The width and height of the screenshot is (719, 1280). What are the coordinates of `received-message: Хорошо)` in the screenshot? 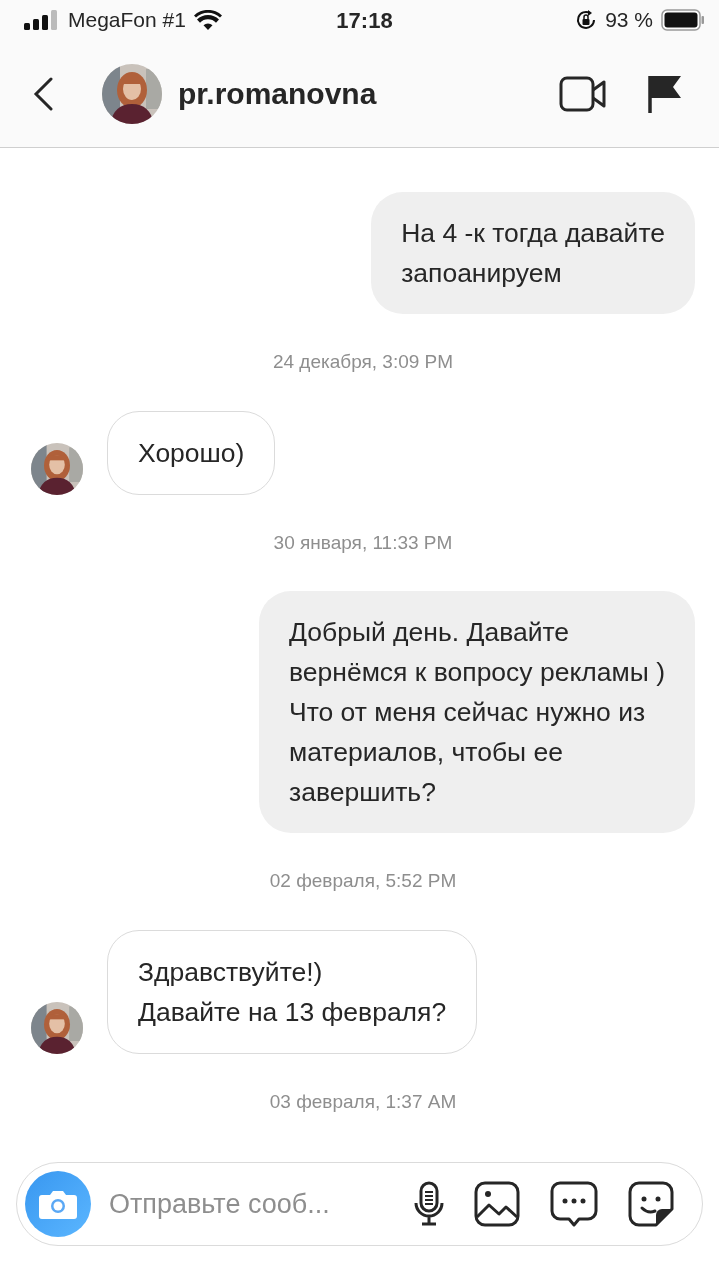 It's located at (191, 452).